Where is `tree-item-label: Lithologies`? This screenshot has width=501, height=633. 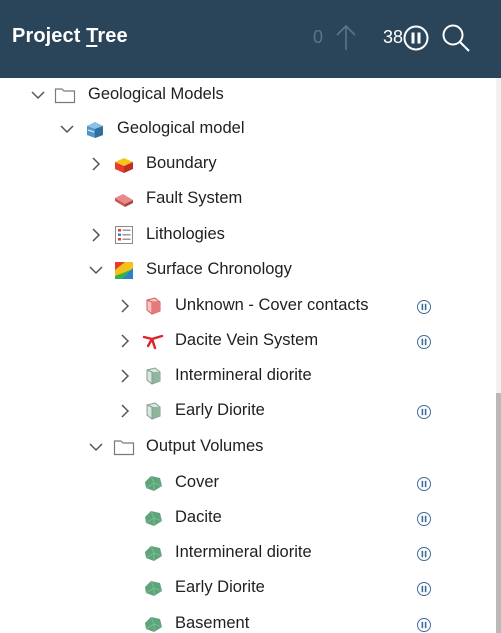
tree-item-label: Lithologies is located at coordinates (185, 234).